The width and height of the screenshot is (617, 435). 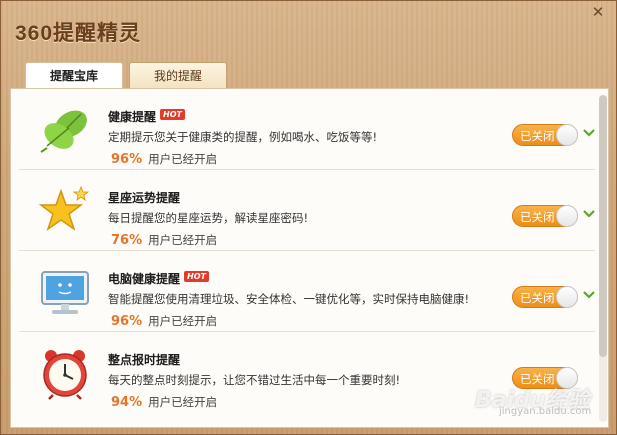 I want to click on item-description: 智能提醒您使用清理垃圾、安全体检、一键优化等，实时保持电脑健康!, so click(x=289, y=299).